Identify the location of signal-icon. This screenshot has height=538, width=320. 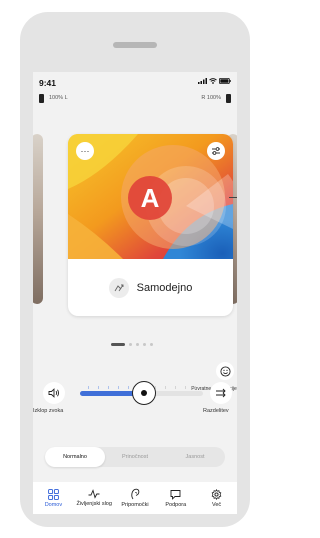
(202, 81).